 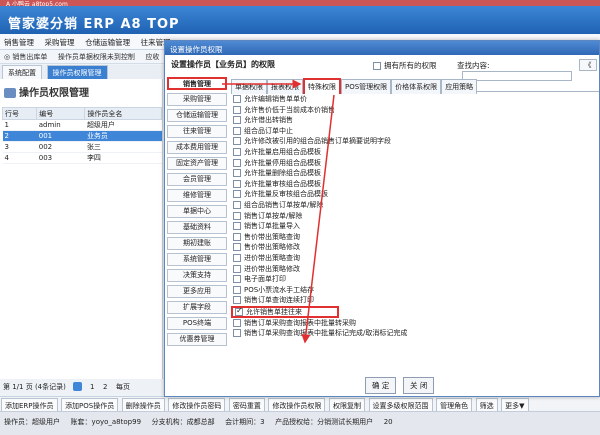 I want to click on table-row: 3 002 张三, so click(x=82, y=147).